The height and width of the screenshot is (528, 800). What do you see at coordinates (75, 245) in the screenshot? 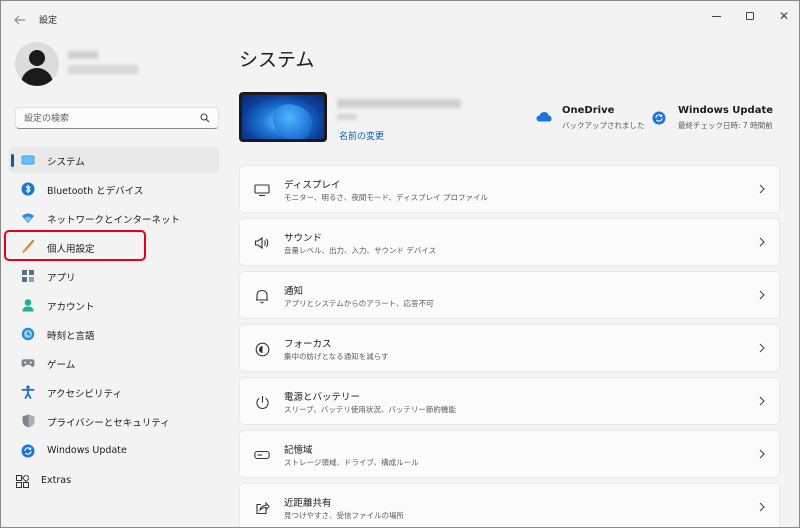
I see `red-highlight-annotation` at bounding box center [75, 245].